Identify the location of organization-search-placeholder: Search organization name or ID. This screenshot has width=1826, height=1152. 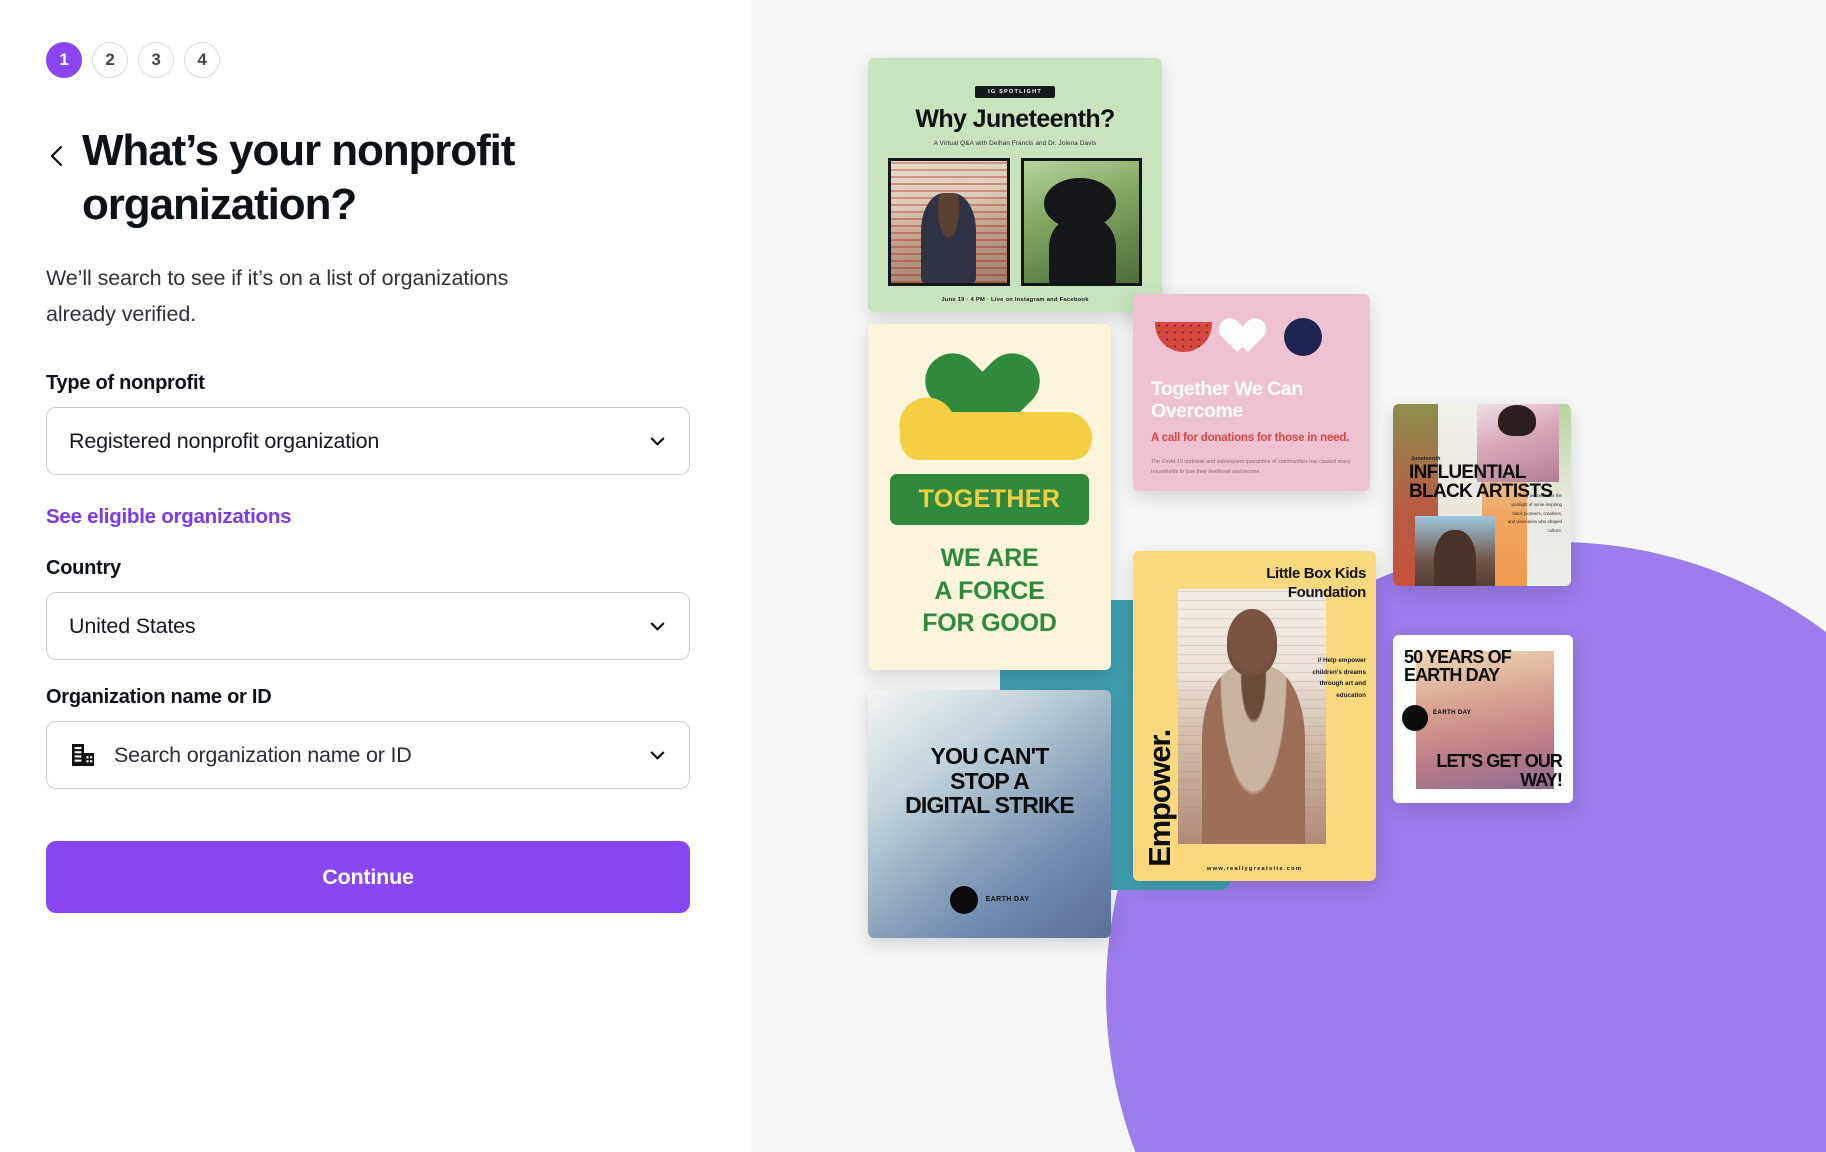
(263, 754).